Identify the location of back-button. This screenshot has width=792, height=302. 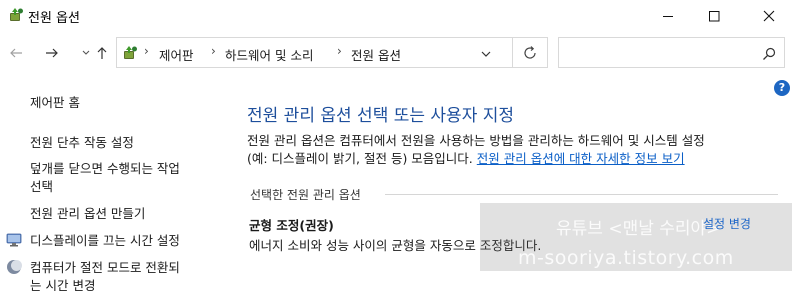
(16, 53).